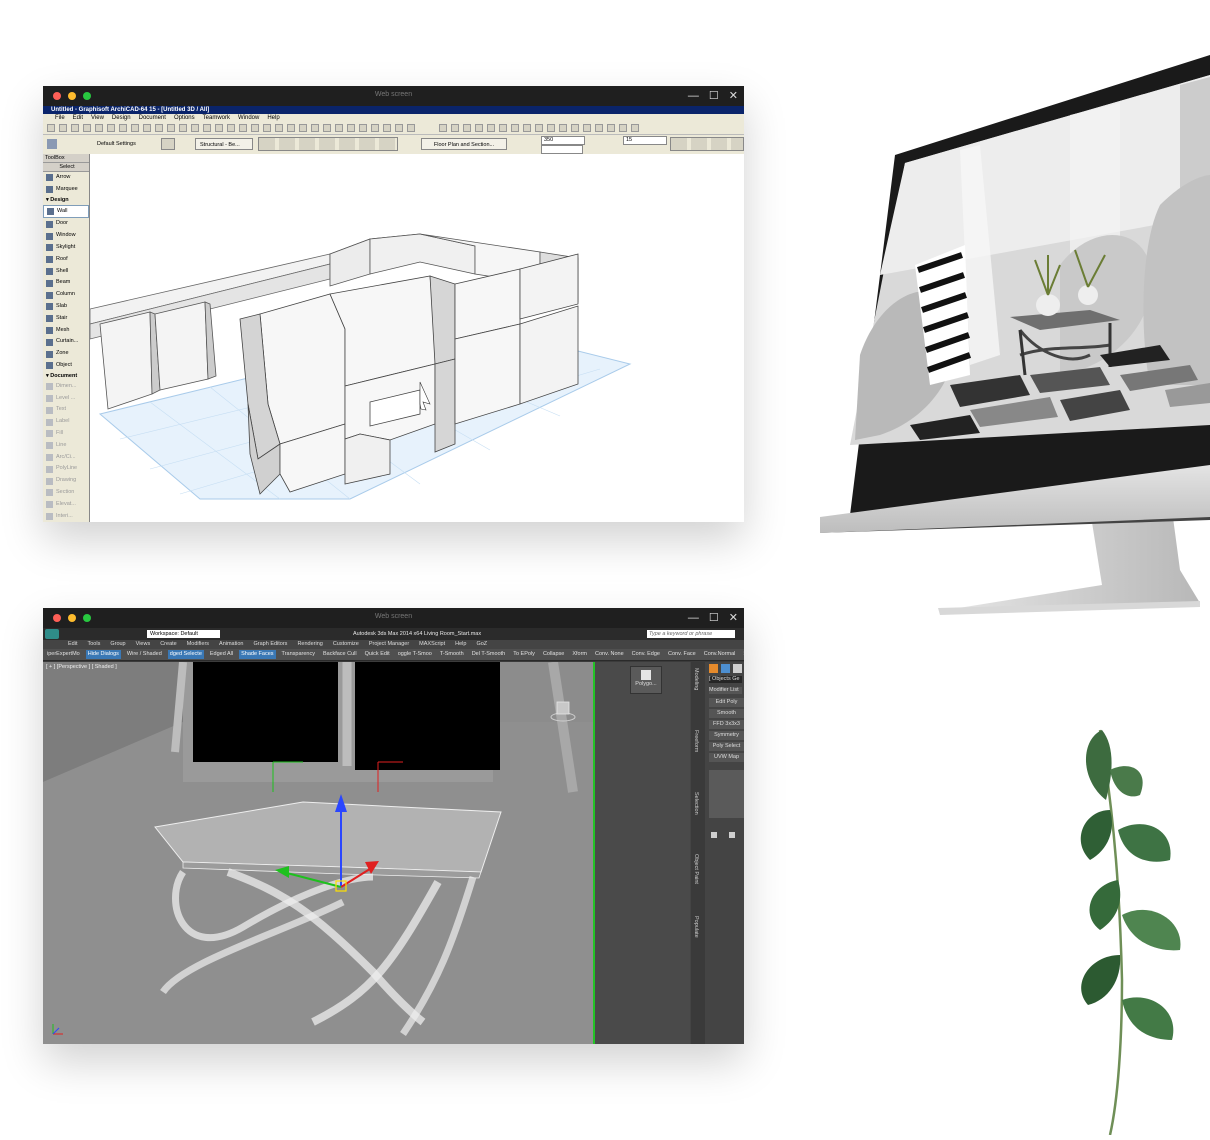  What do you see at coordinates (328, 144) in the screenshot?
I see `geometry-method-buttons` at bounding box center [328, 144].